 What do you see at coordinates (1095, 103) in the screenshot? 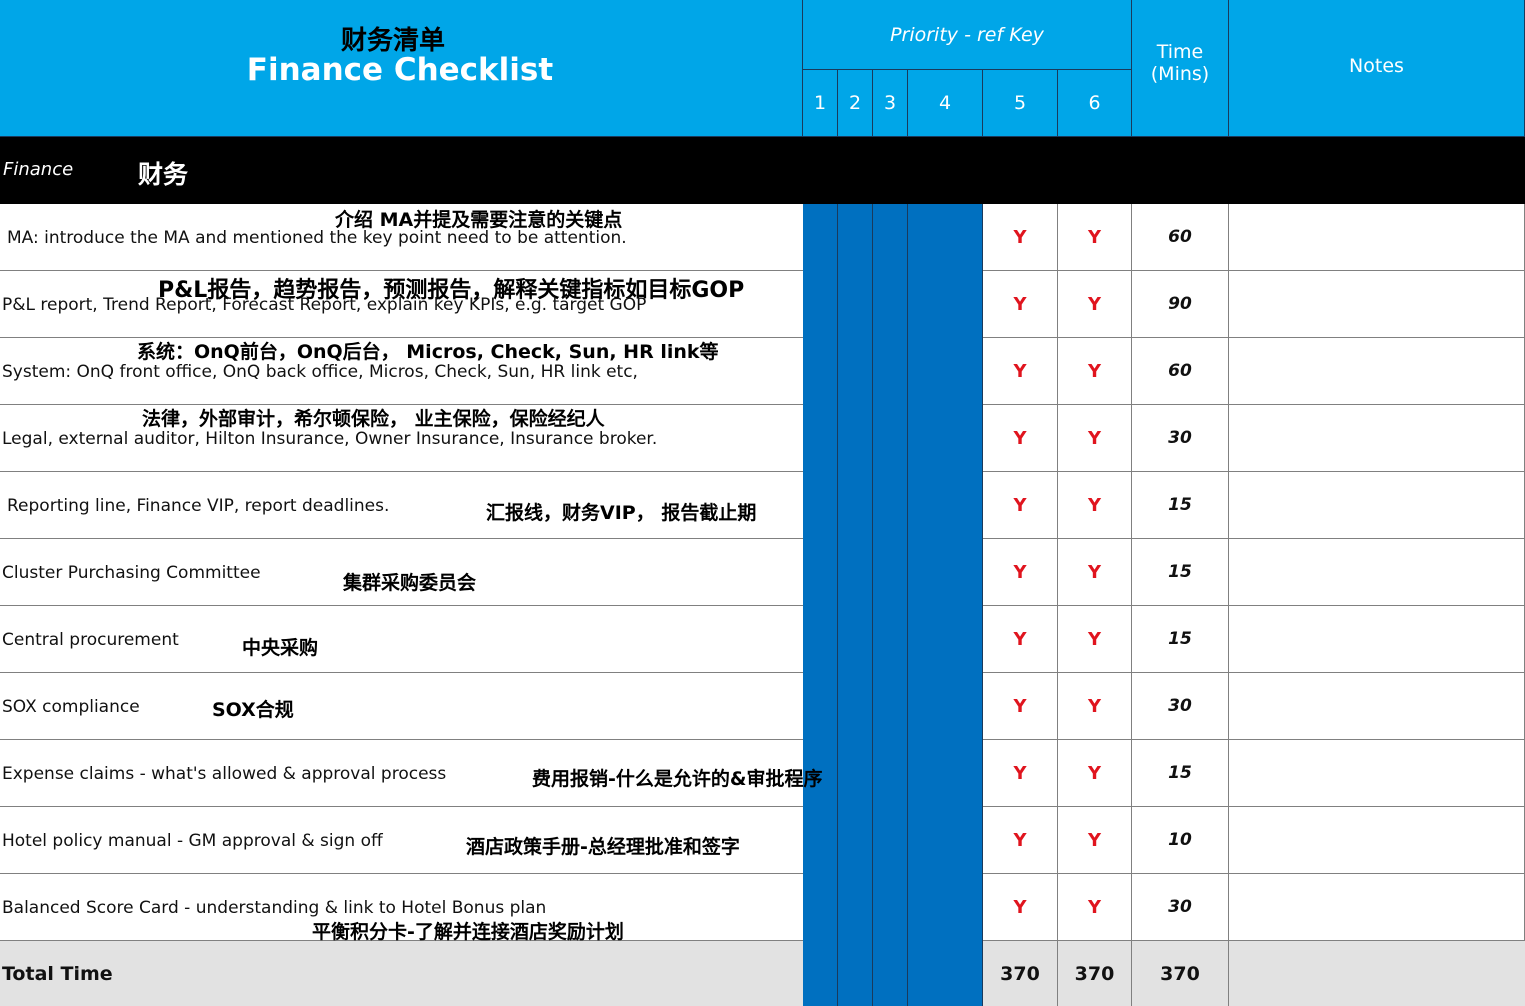
I see `priority-key-6: 6` at bounding box center [1095, 103].